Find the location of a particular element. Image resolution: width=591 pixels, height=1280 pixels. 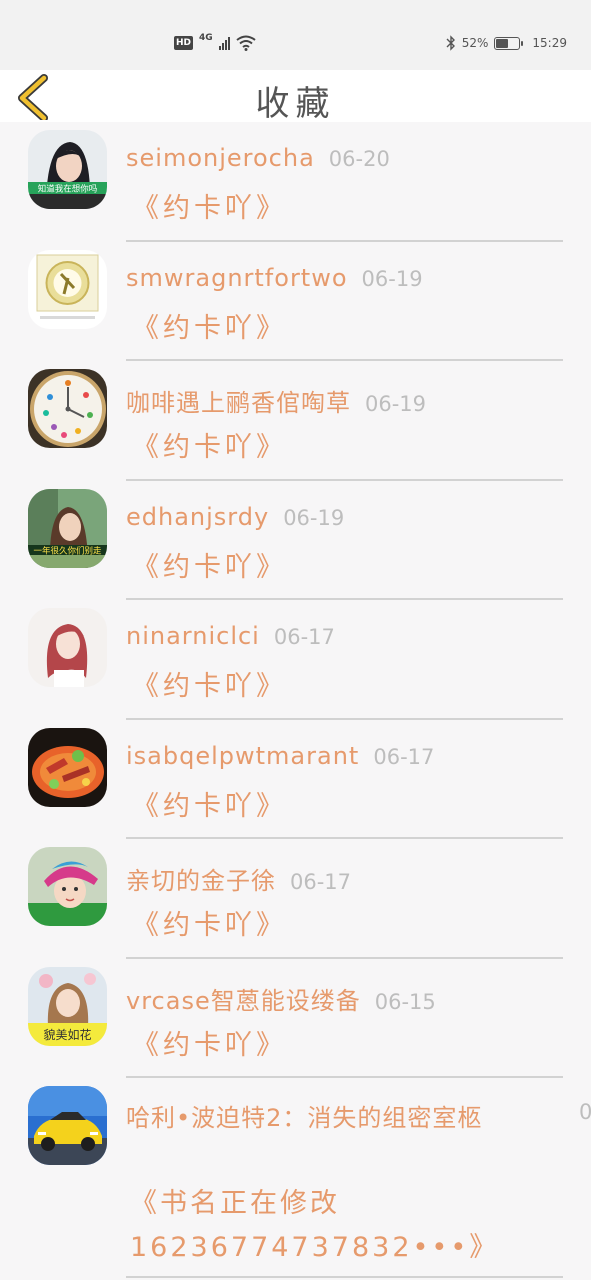

divider is located at coordinates (344, 1277).